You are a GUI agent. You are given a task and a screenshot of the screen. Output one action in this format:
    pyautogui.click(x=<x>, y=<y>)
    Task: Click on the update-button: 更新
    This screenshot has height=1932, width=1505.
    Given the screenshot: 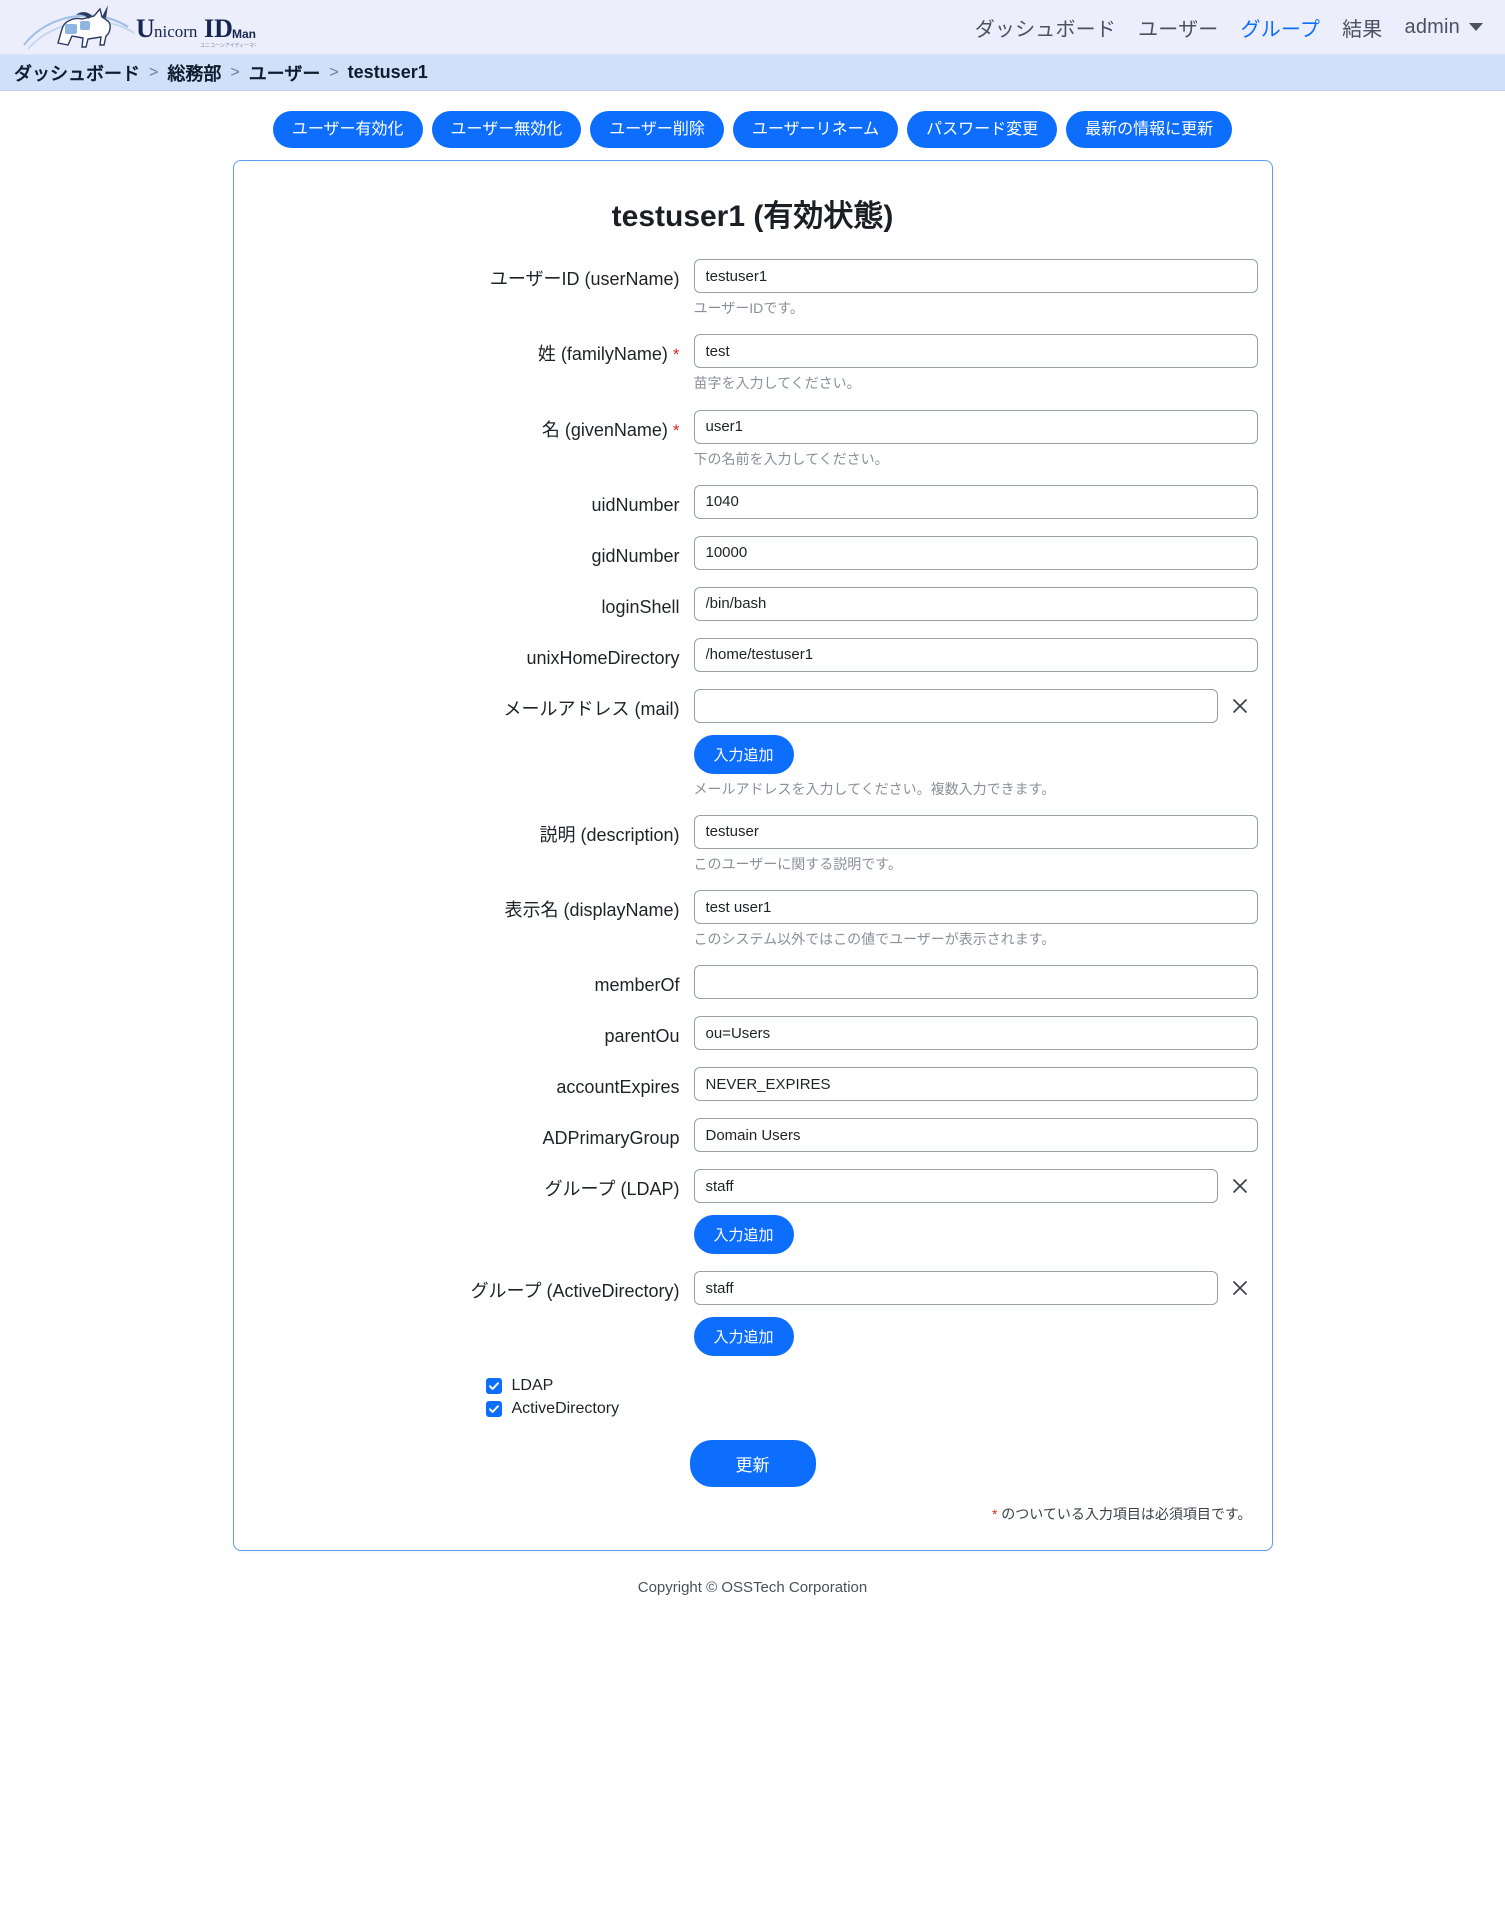 What is the action you would take?
    pyautogui.click(x=752, y=1464)
    